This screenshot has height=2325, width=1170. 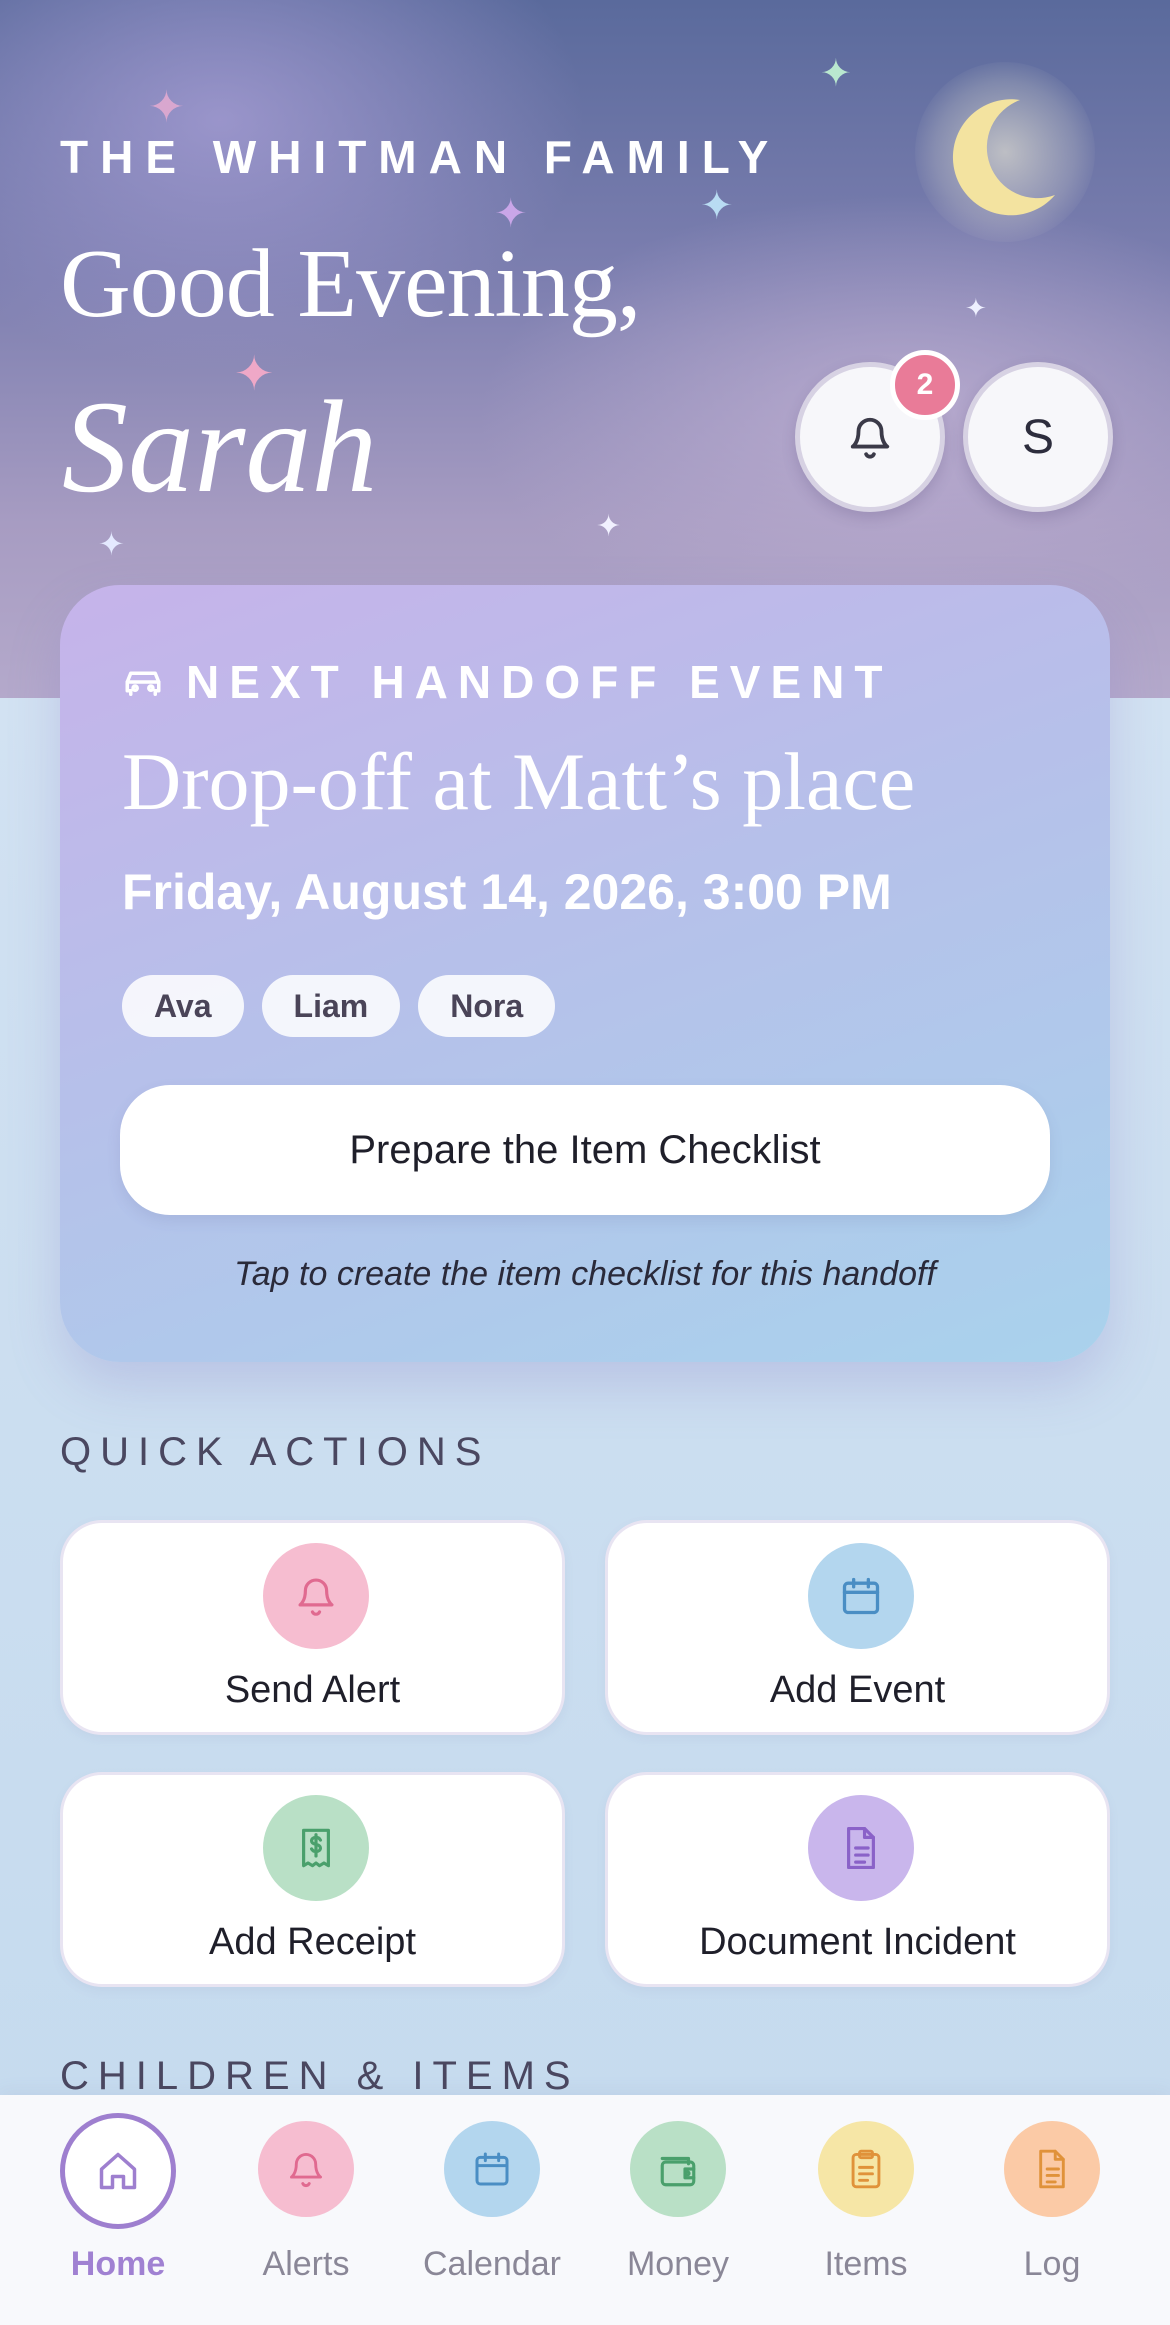 I want to click on home-icon, so click(x=118, y=2171).